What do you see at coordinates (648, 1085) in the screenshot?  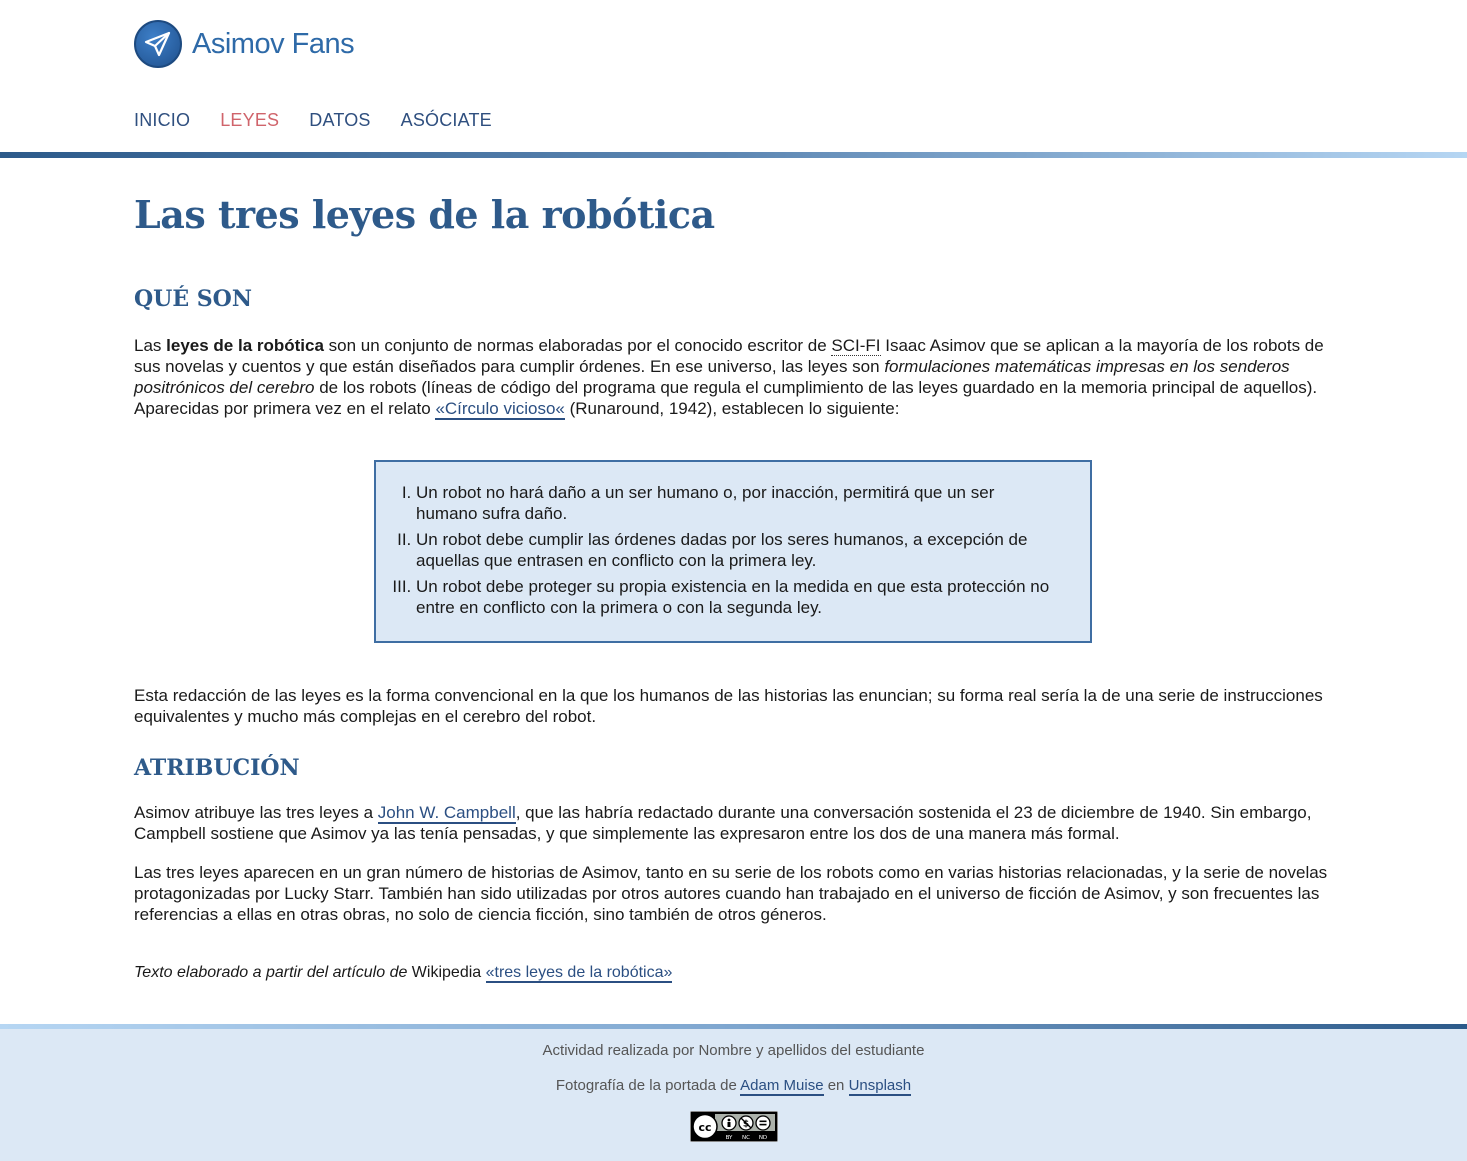 I see `text-span: Fotografía de la portada de` at bounding box center [648, 1085].